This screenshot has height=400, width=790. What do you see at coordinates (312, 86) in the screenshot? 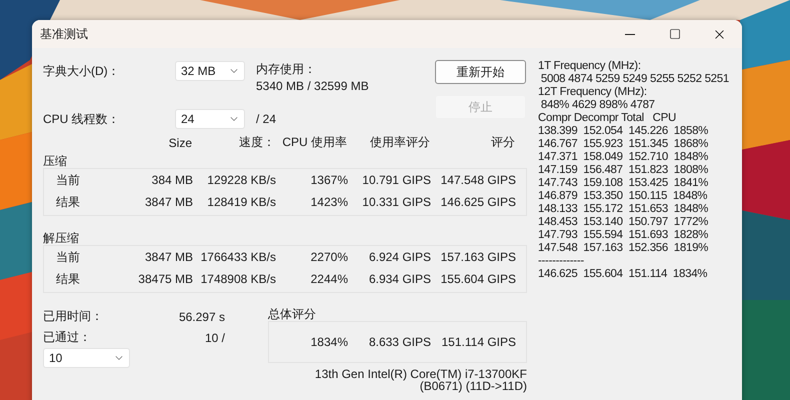
I see `memory-value: 5340 MB / 32599 MB` at bounding box center [312, 86].